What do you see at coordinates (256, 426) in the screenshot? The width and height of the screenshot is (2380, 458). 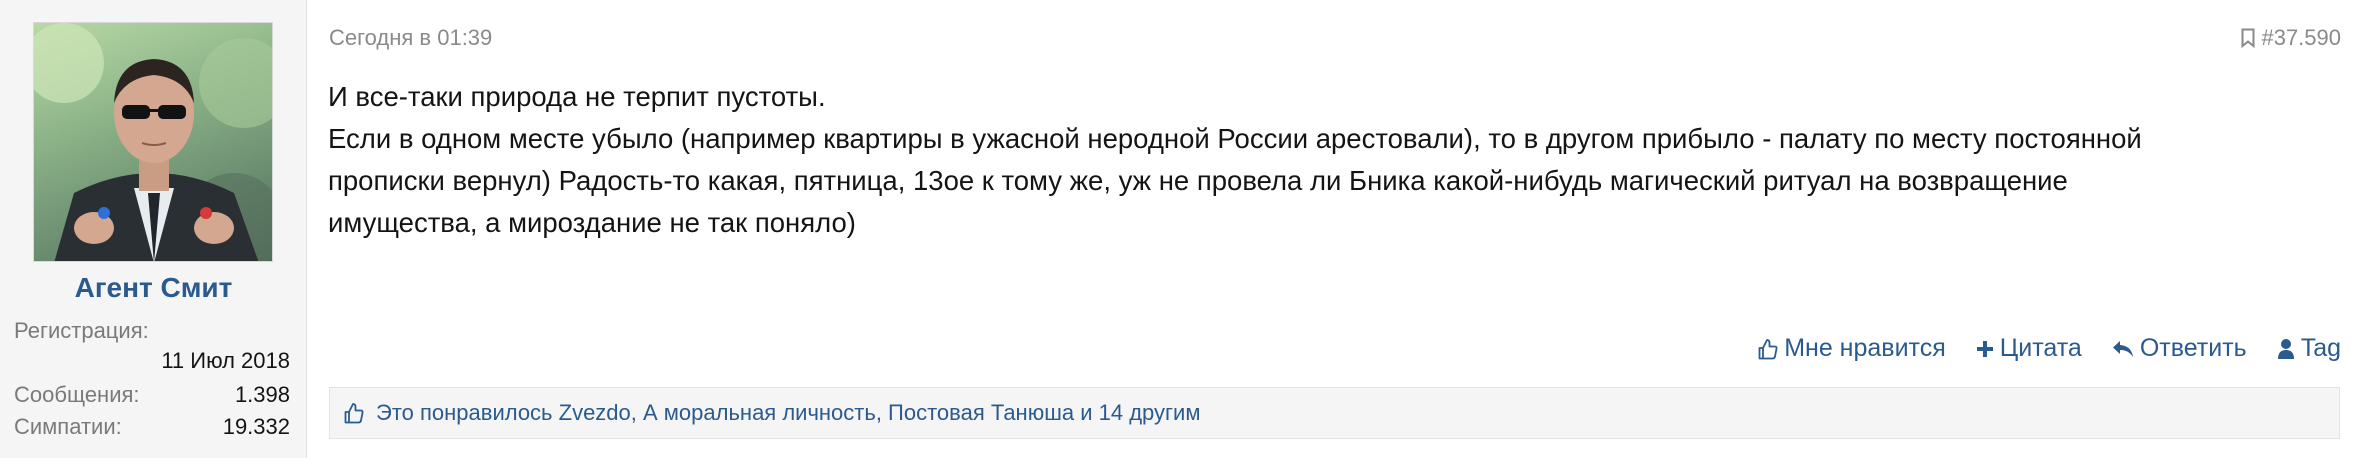 I see `likes-value: 19.332` at bounding box center [256, 426].